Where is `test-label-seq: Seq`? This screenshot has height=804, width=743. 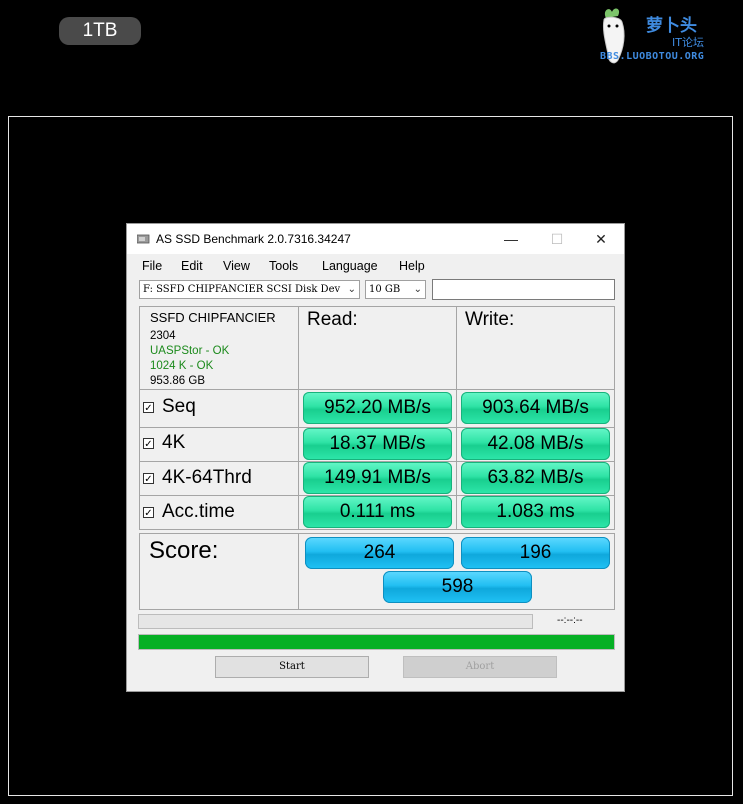 test-label-seq: Seq is located at coordinates (179, 406).